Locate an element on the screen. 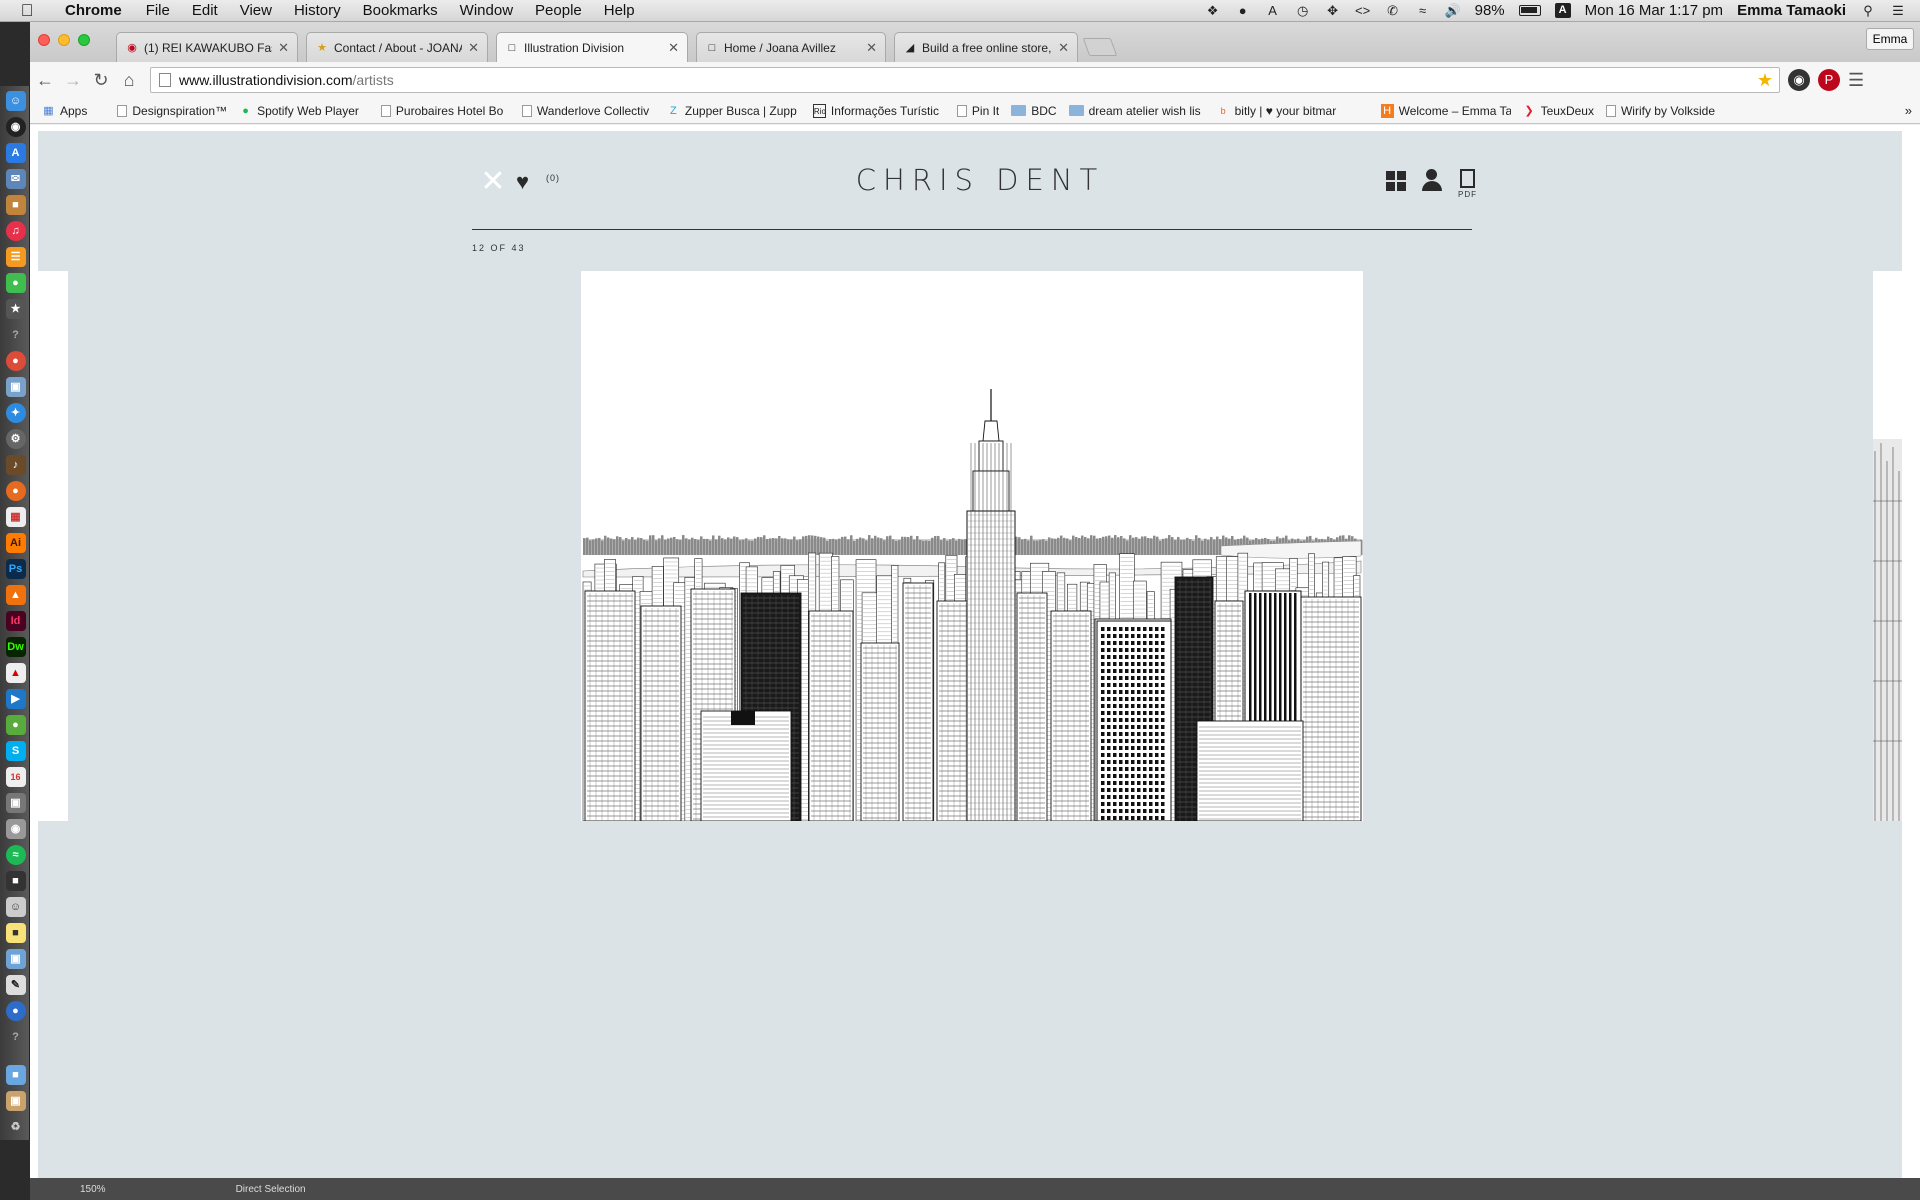  indesign-icon: Id is located at coordinates (15, 621).